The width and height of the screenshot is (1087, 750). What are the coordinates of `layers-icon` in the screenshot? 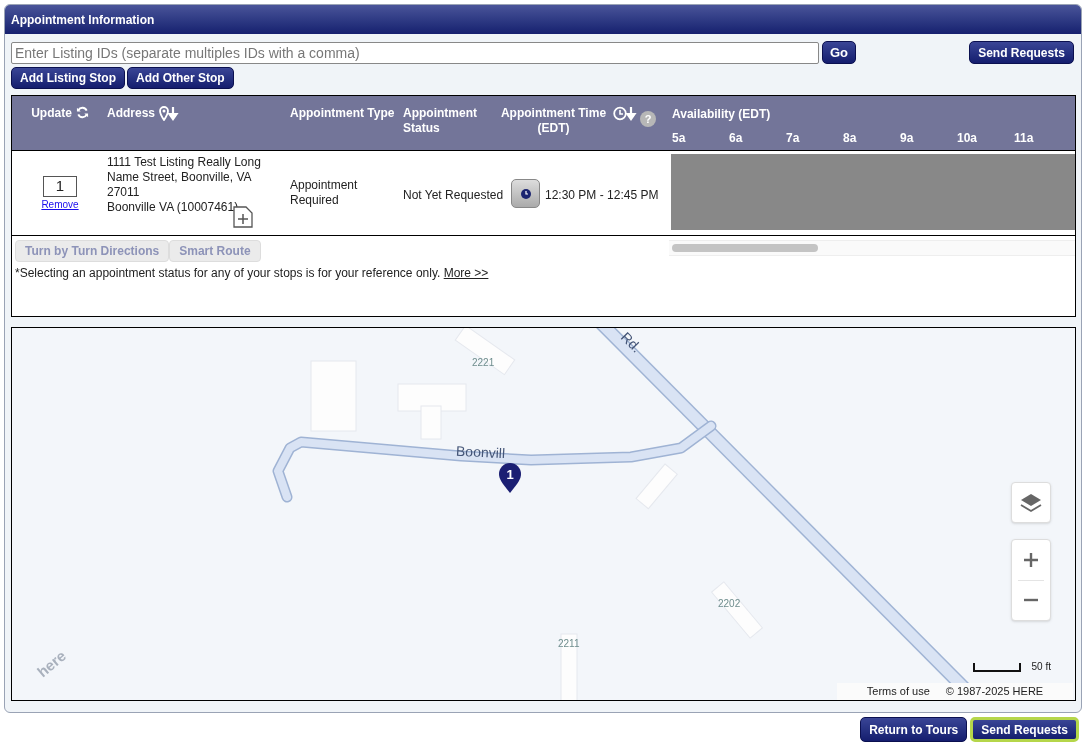 It's located at (1031, 502).